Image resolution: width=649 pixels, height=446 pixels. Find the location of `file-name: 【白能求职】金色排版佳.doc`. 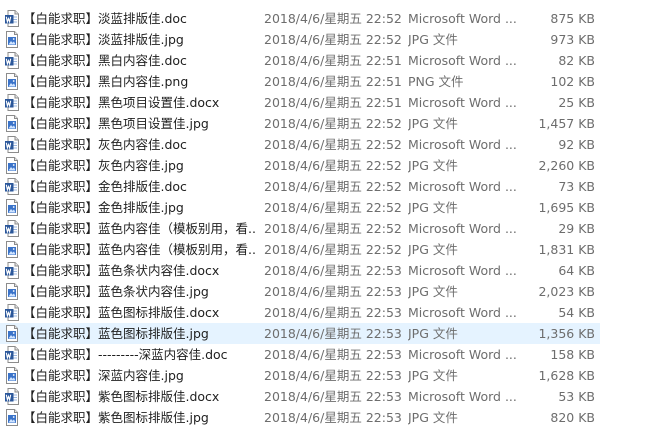

file-name: 【白能求职】金色排版佳.doc is located at coordinates (105, 186).